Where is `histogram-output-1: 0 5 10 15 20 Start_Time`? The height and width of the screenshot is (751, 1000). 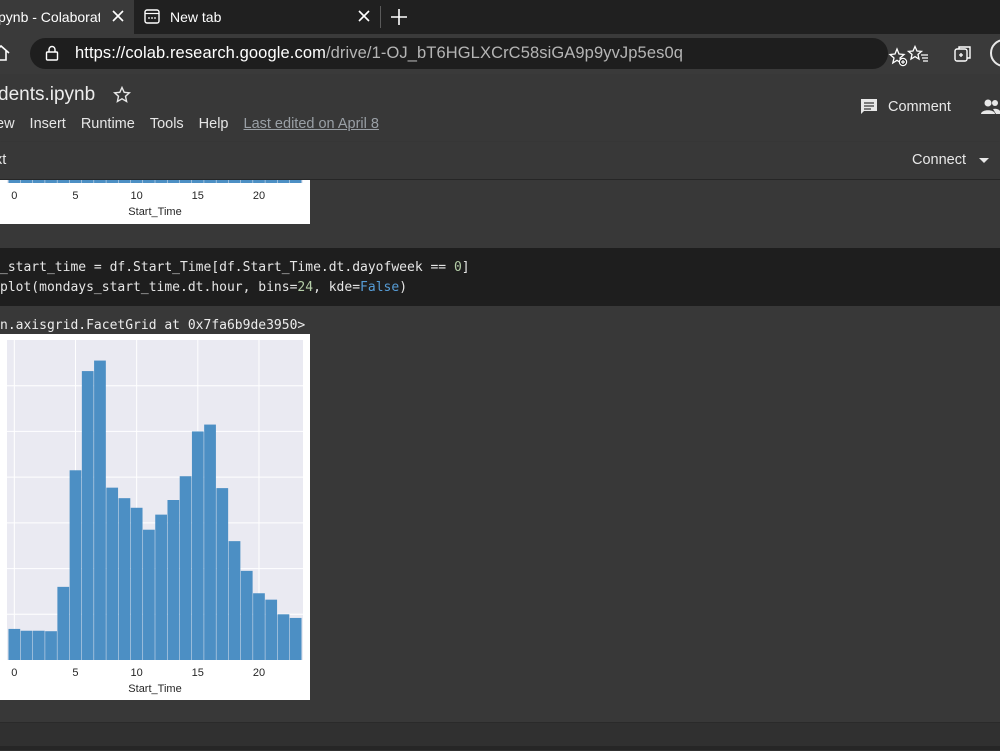 histogram-output-1: 0 5 10 15 20 Start_Time is located at coordinates (155, 202).